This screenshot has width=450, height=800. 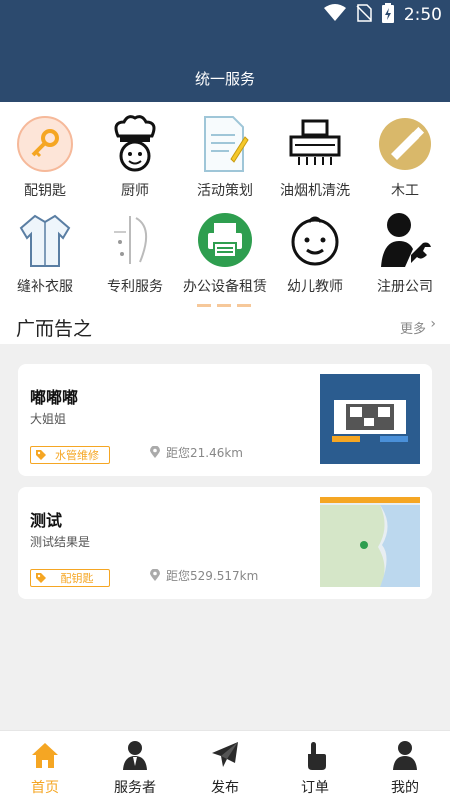 What do you see at coordinates (405, 191) in the screenshot?
I see `service-label: 木工` at bounding box center [405, 191].